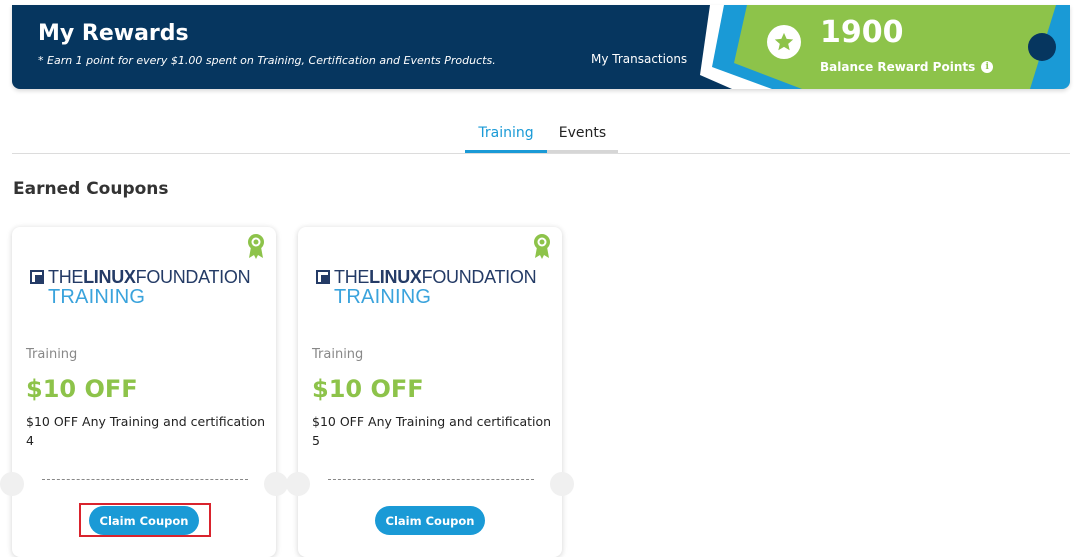 The image size is (1074, 557). Describe the element at coordinates (784, 42) in the screenshot. I see `star-icon` at that location.